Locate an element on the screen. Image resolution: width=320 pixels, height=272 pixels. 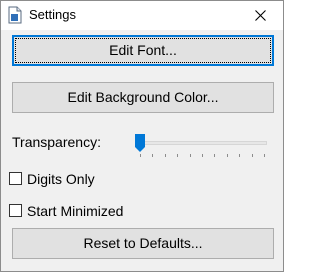
transparency-slider is located at coordinates (202, 143).